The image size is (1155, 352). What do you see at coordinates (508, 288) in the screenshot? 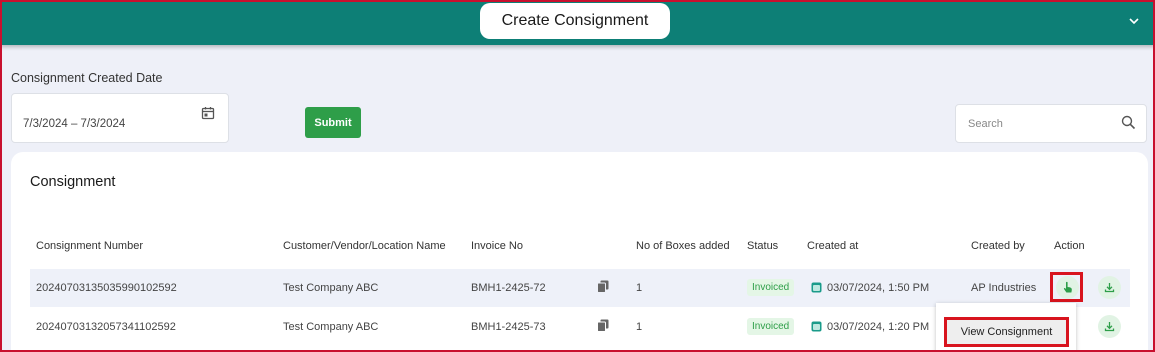
I see `invoice-number: BMH1-2425-72` at bounding box center [508, 288].